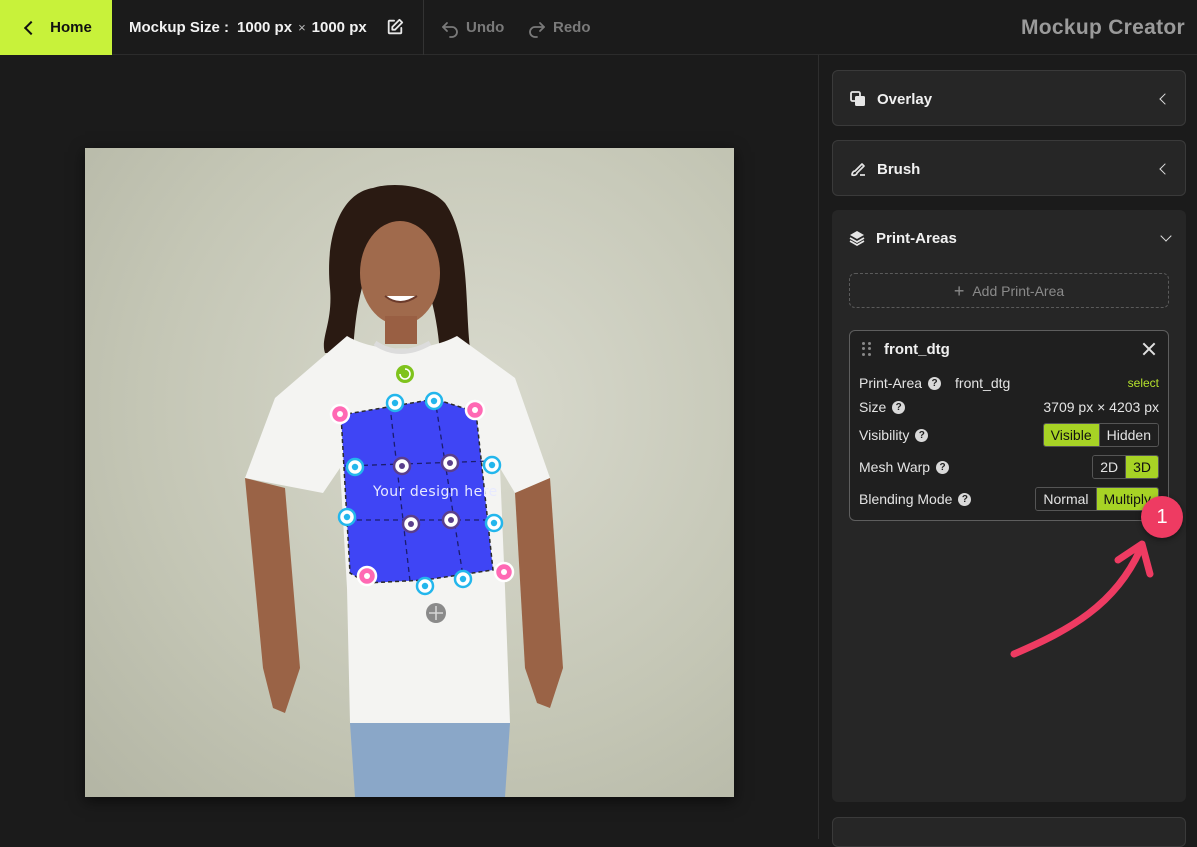 Image resolution: width=1197 pixels, height=847 pixels. Describe the element at coordinates (339, 27) in the screenshot. I see `mockup-height: 1000 px` at that location.